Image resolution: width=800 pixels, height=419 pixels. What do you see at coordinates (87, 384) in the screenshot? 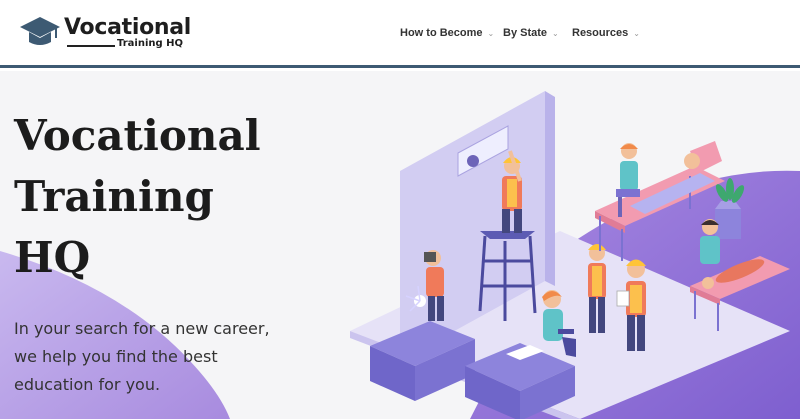
I see `hero-subtitle-line: education for you.` at bounding box center [87, 384].